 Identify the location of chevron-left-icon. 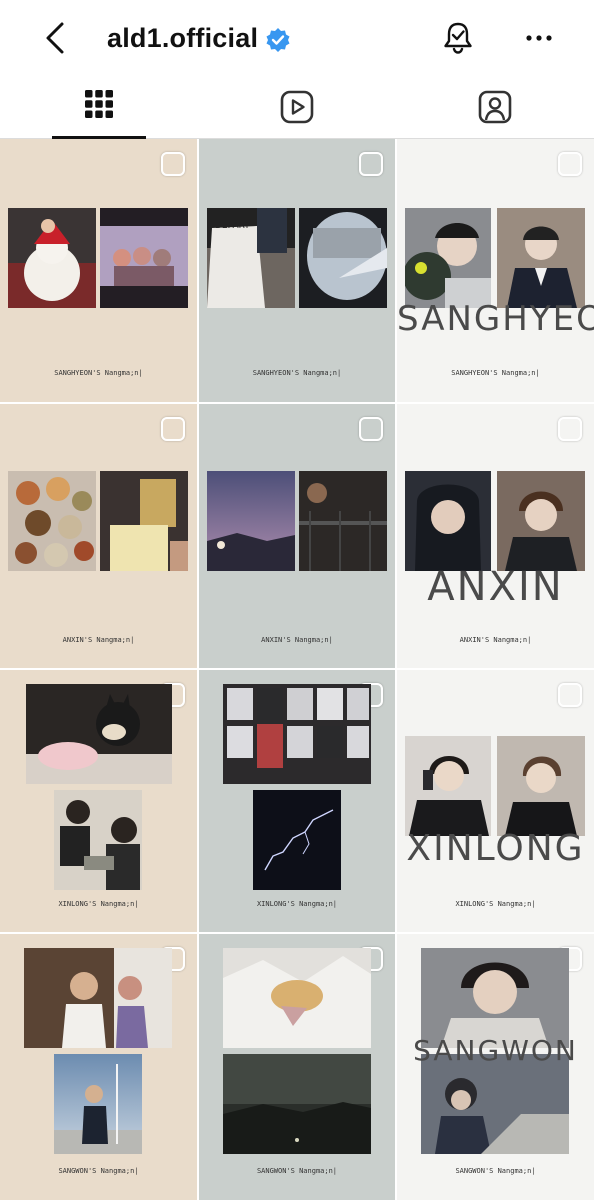
(56, 38).